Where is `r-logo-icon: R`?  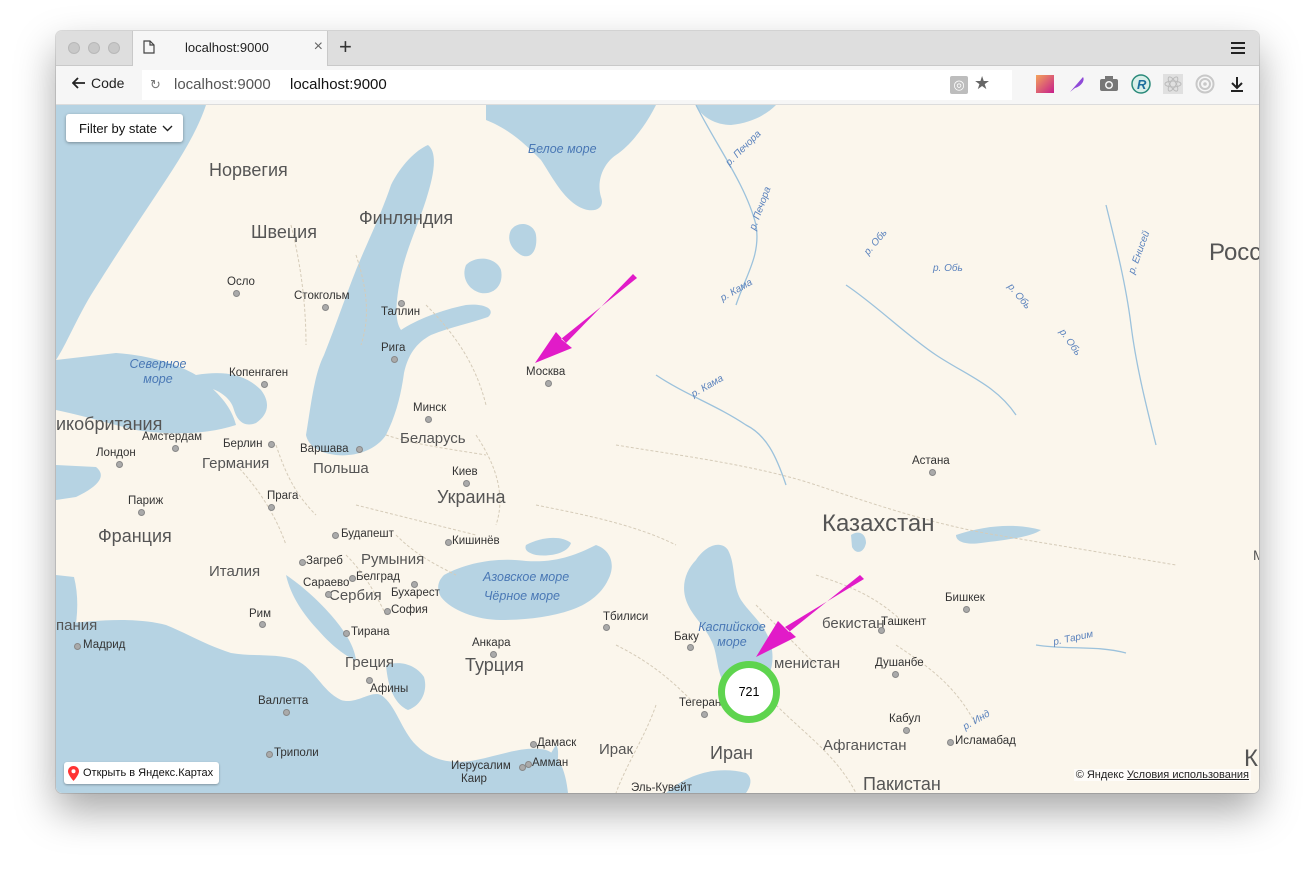 r-logo-icon: R is located at coordinates (1141, 84).